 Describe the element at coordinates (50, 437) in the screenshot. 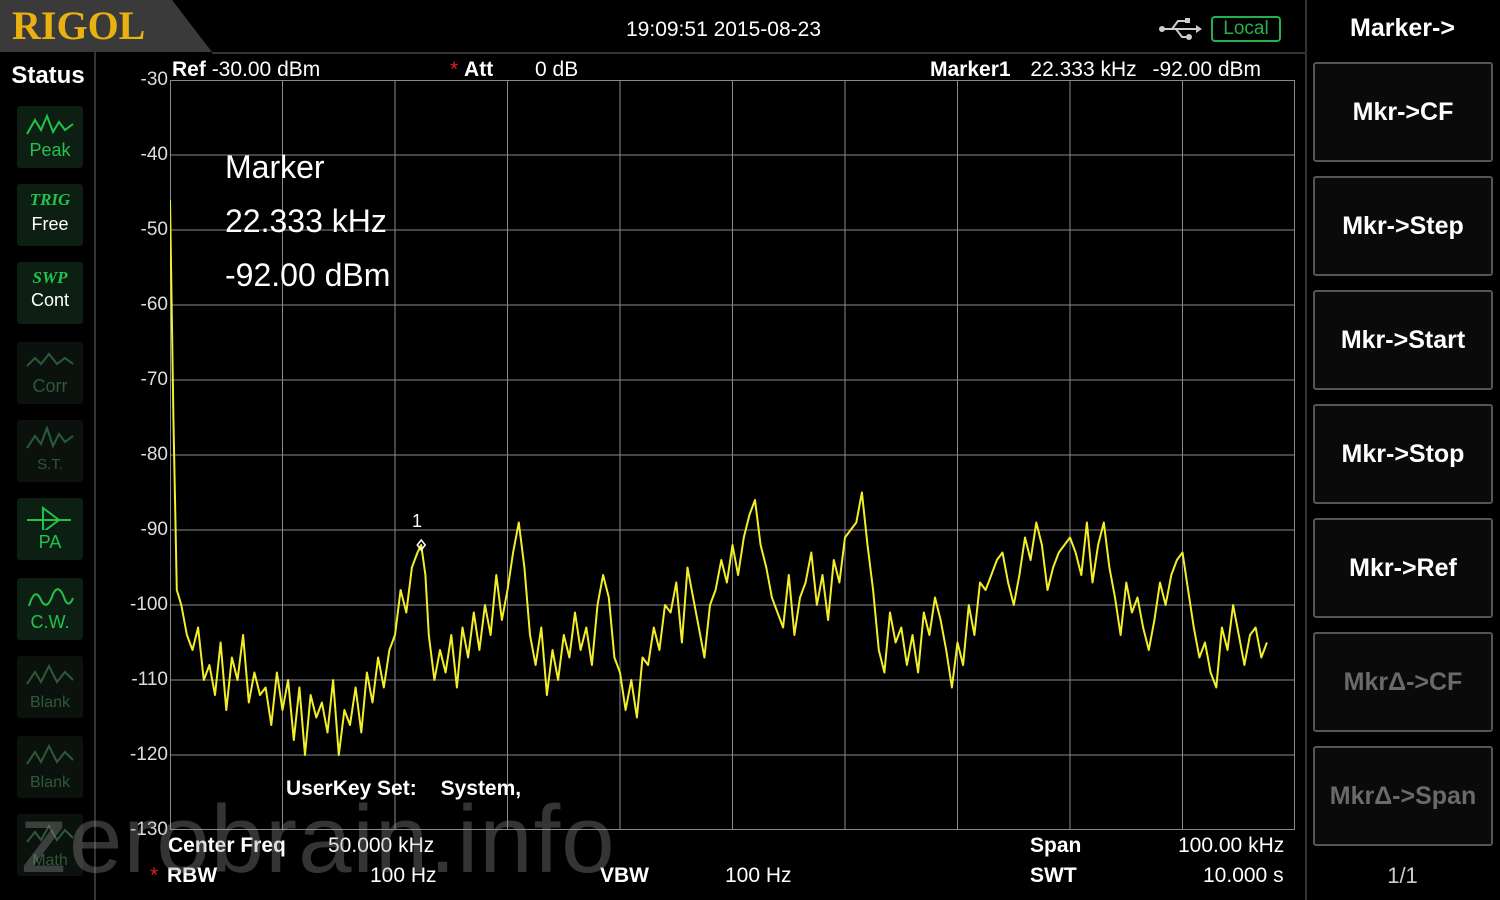

I see `st-icon` at that location.